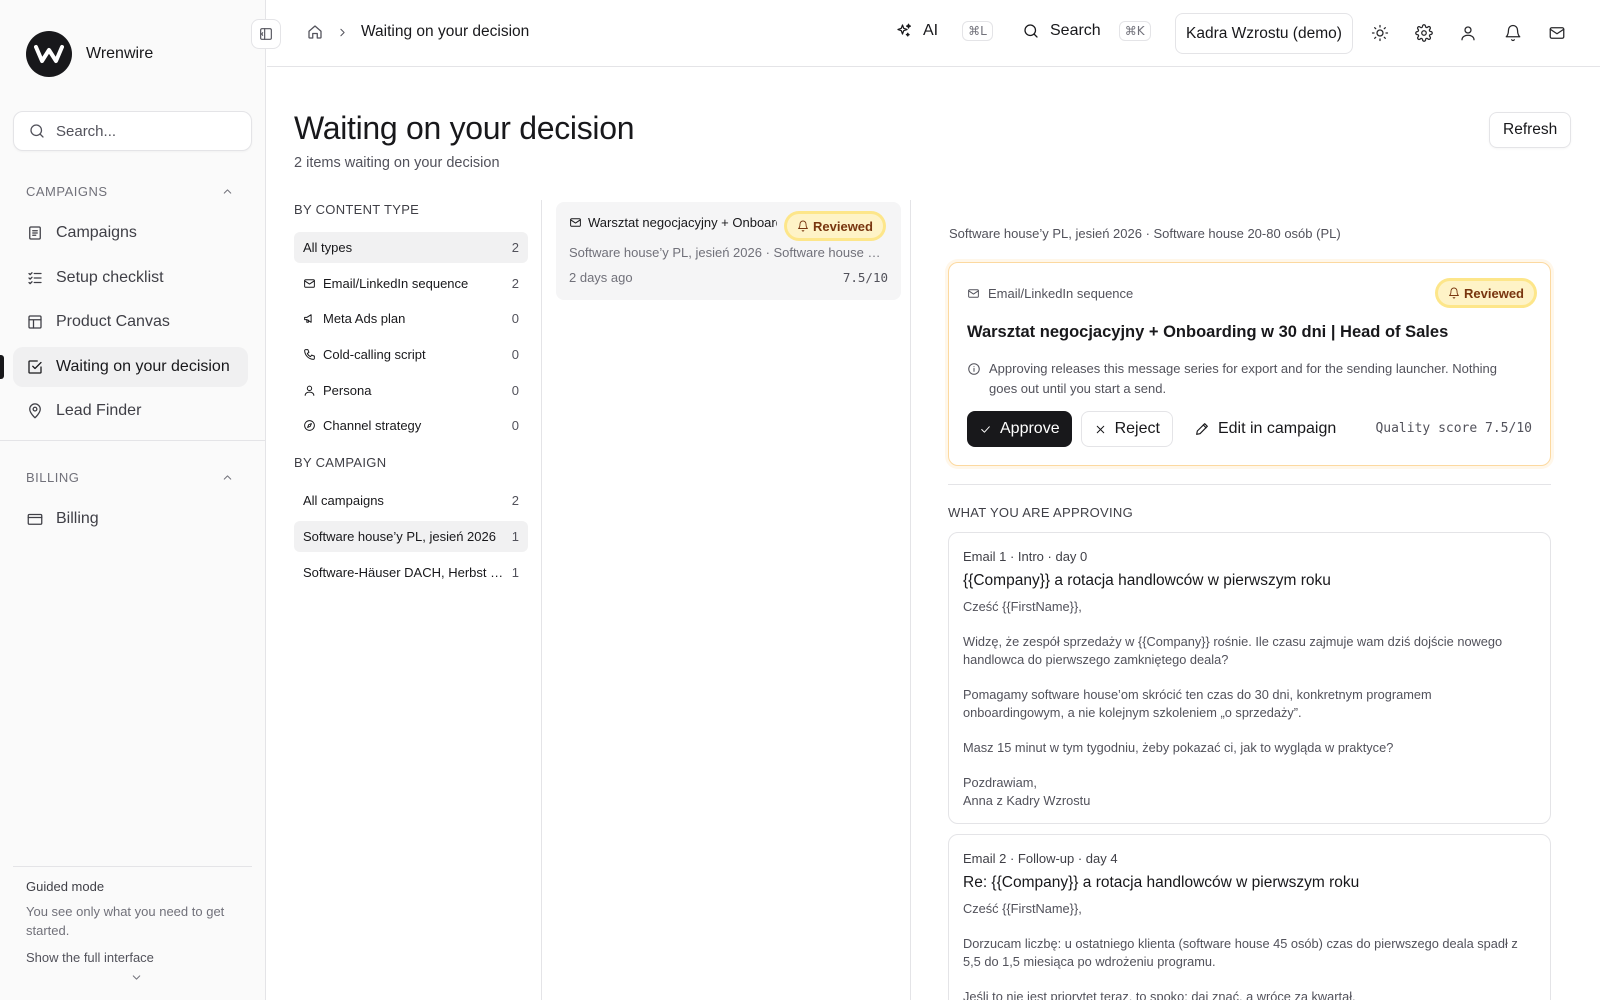 Image resolution: width=1600 pixels, height=1000 pixels. Describe the element at coordinates (89, 54) in the screenshot. I see `brand: Wrenwire` at that location.